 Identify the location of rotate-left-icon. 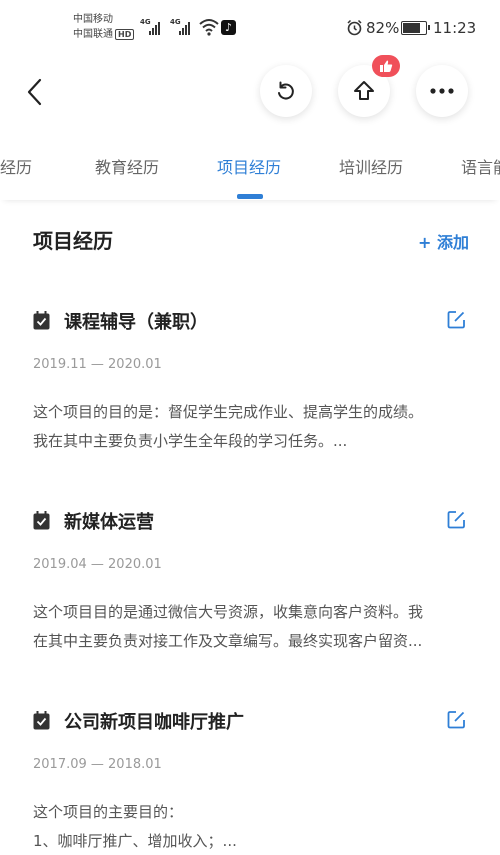
(286, 90).